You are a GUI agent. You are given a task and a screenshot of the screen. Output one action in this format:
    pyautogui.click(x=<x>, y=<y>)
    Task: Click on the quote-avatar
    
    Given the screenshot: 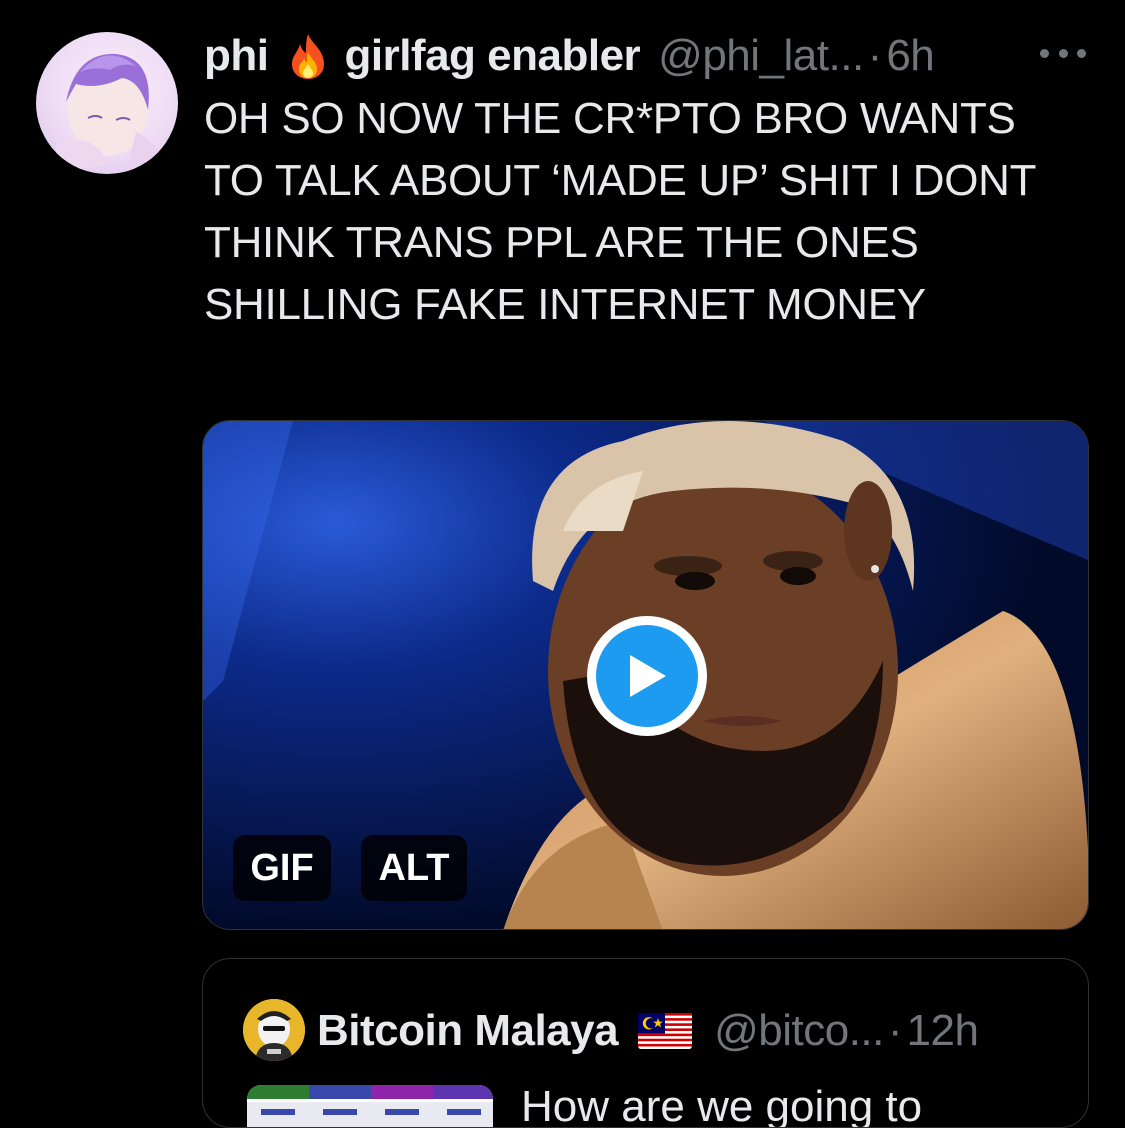 What is the action you would take?
    pyautogui.click(x=274, y=1030)
    